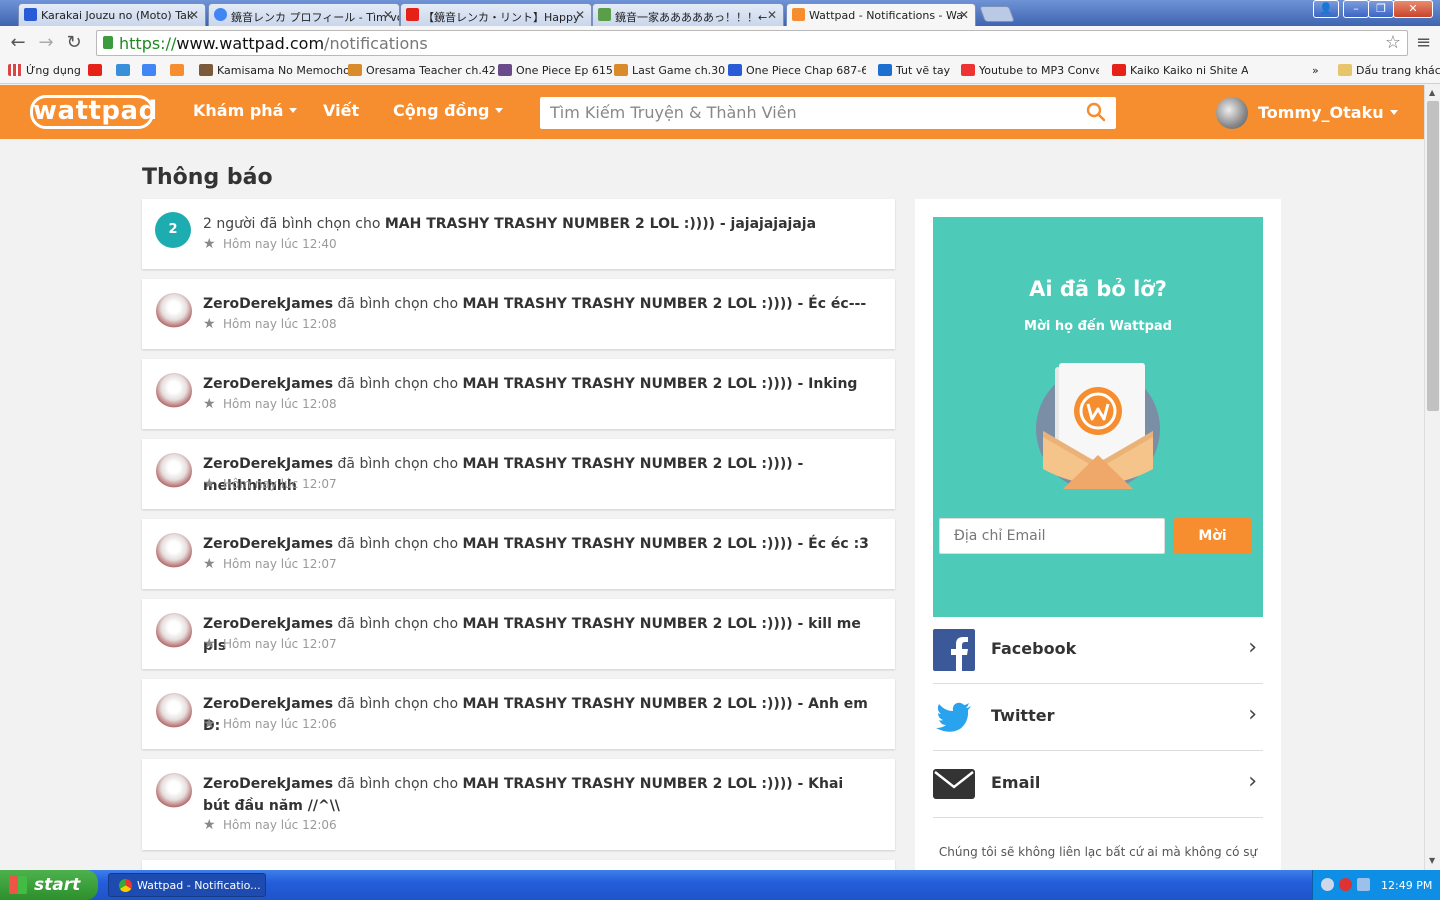 The image size is (1440, 900). I want to click on clock: 12:49 PM, so click(1407, 885).